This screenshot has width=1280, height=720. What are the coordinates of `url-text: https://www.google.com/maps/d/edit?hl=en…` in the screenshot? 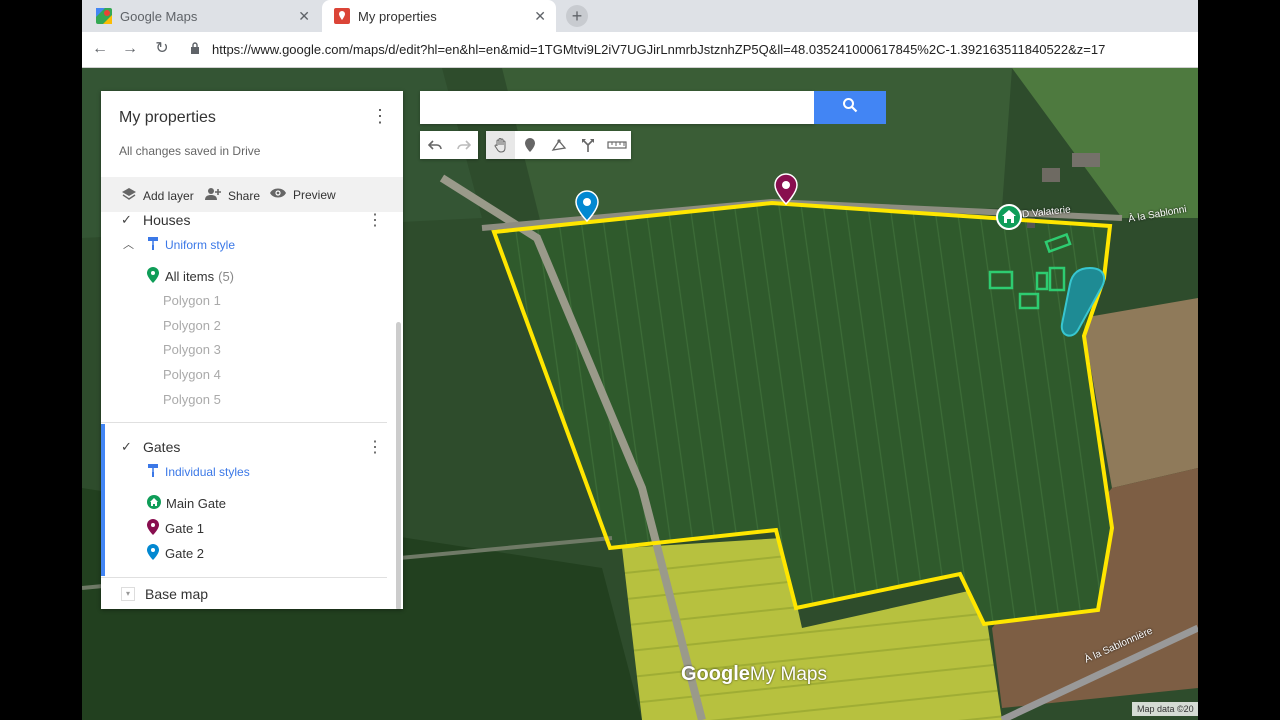 It's located at (659, 49).